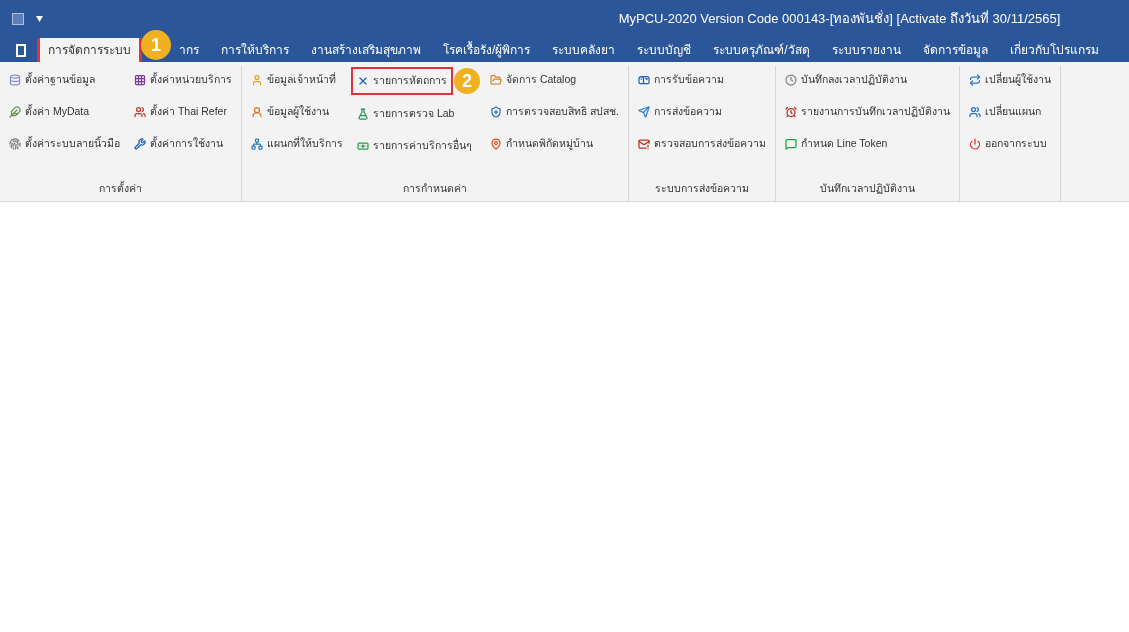 Image resolution: width=1129 pixels, height=632 pixels. I want to click on ribbon-tab: ระบบรายงาน, so click(866, 50).